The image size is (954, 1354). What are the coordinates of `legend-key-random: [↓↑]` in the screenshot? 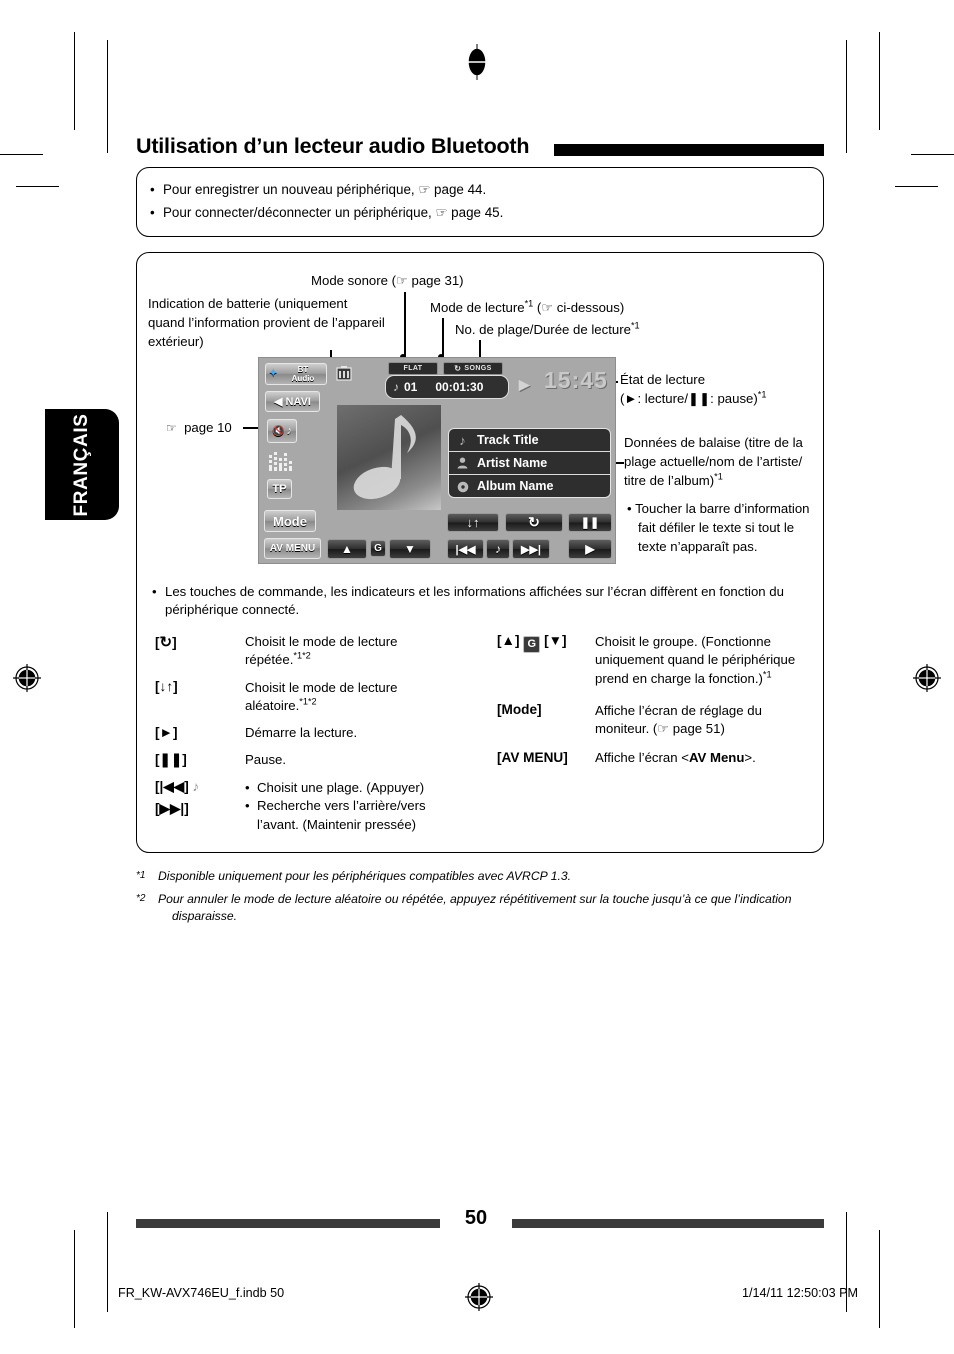 It's located at (166, 686).